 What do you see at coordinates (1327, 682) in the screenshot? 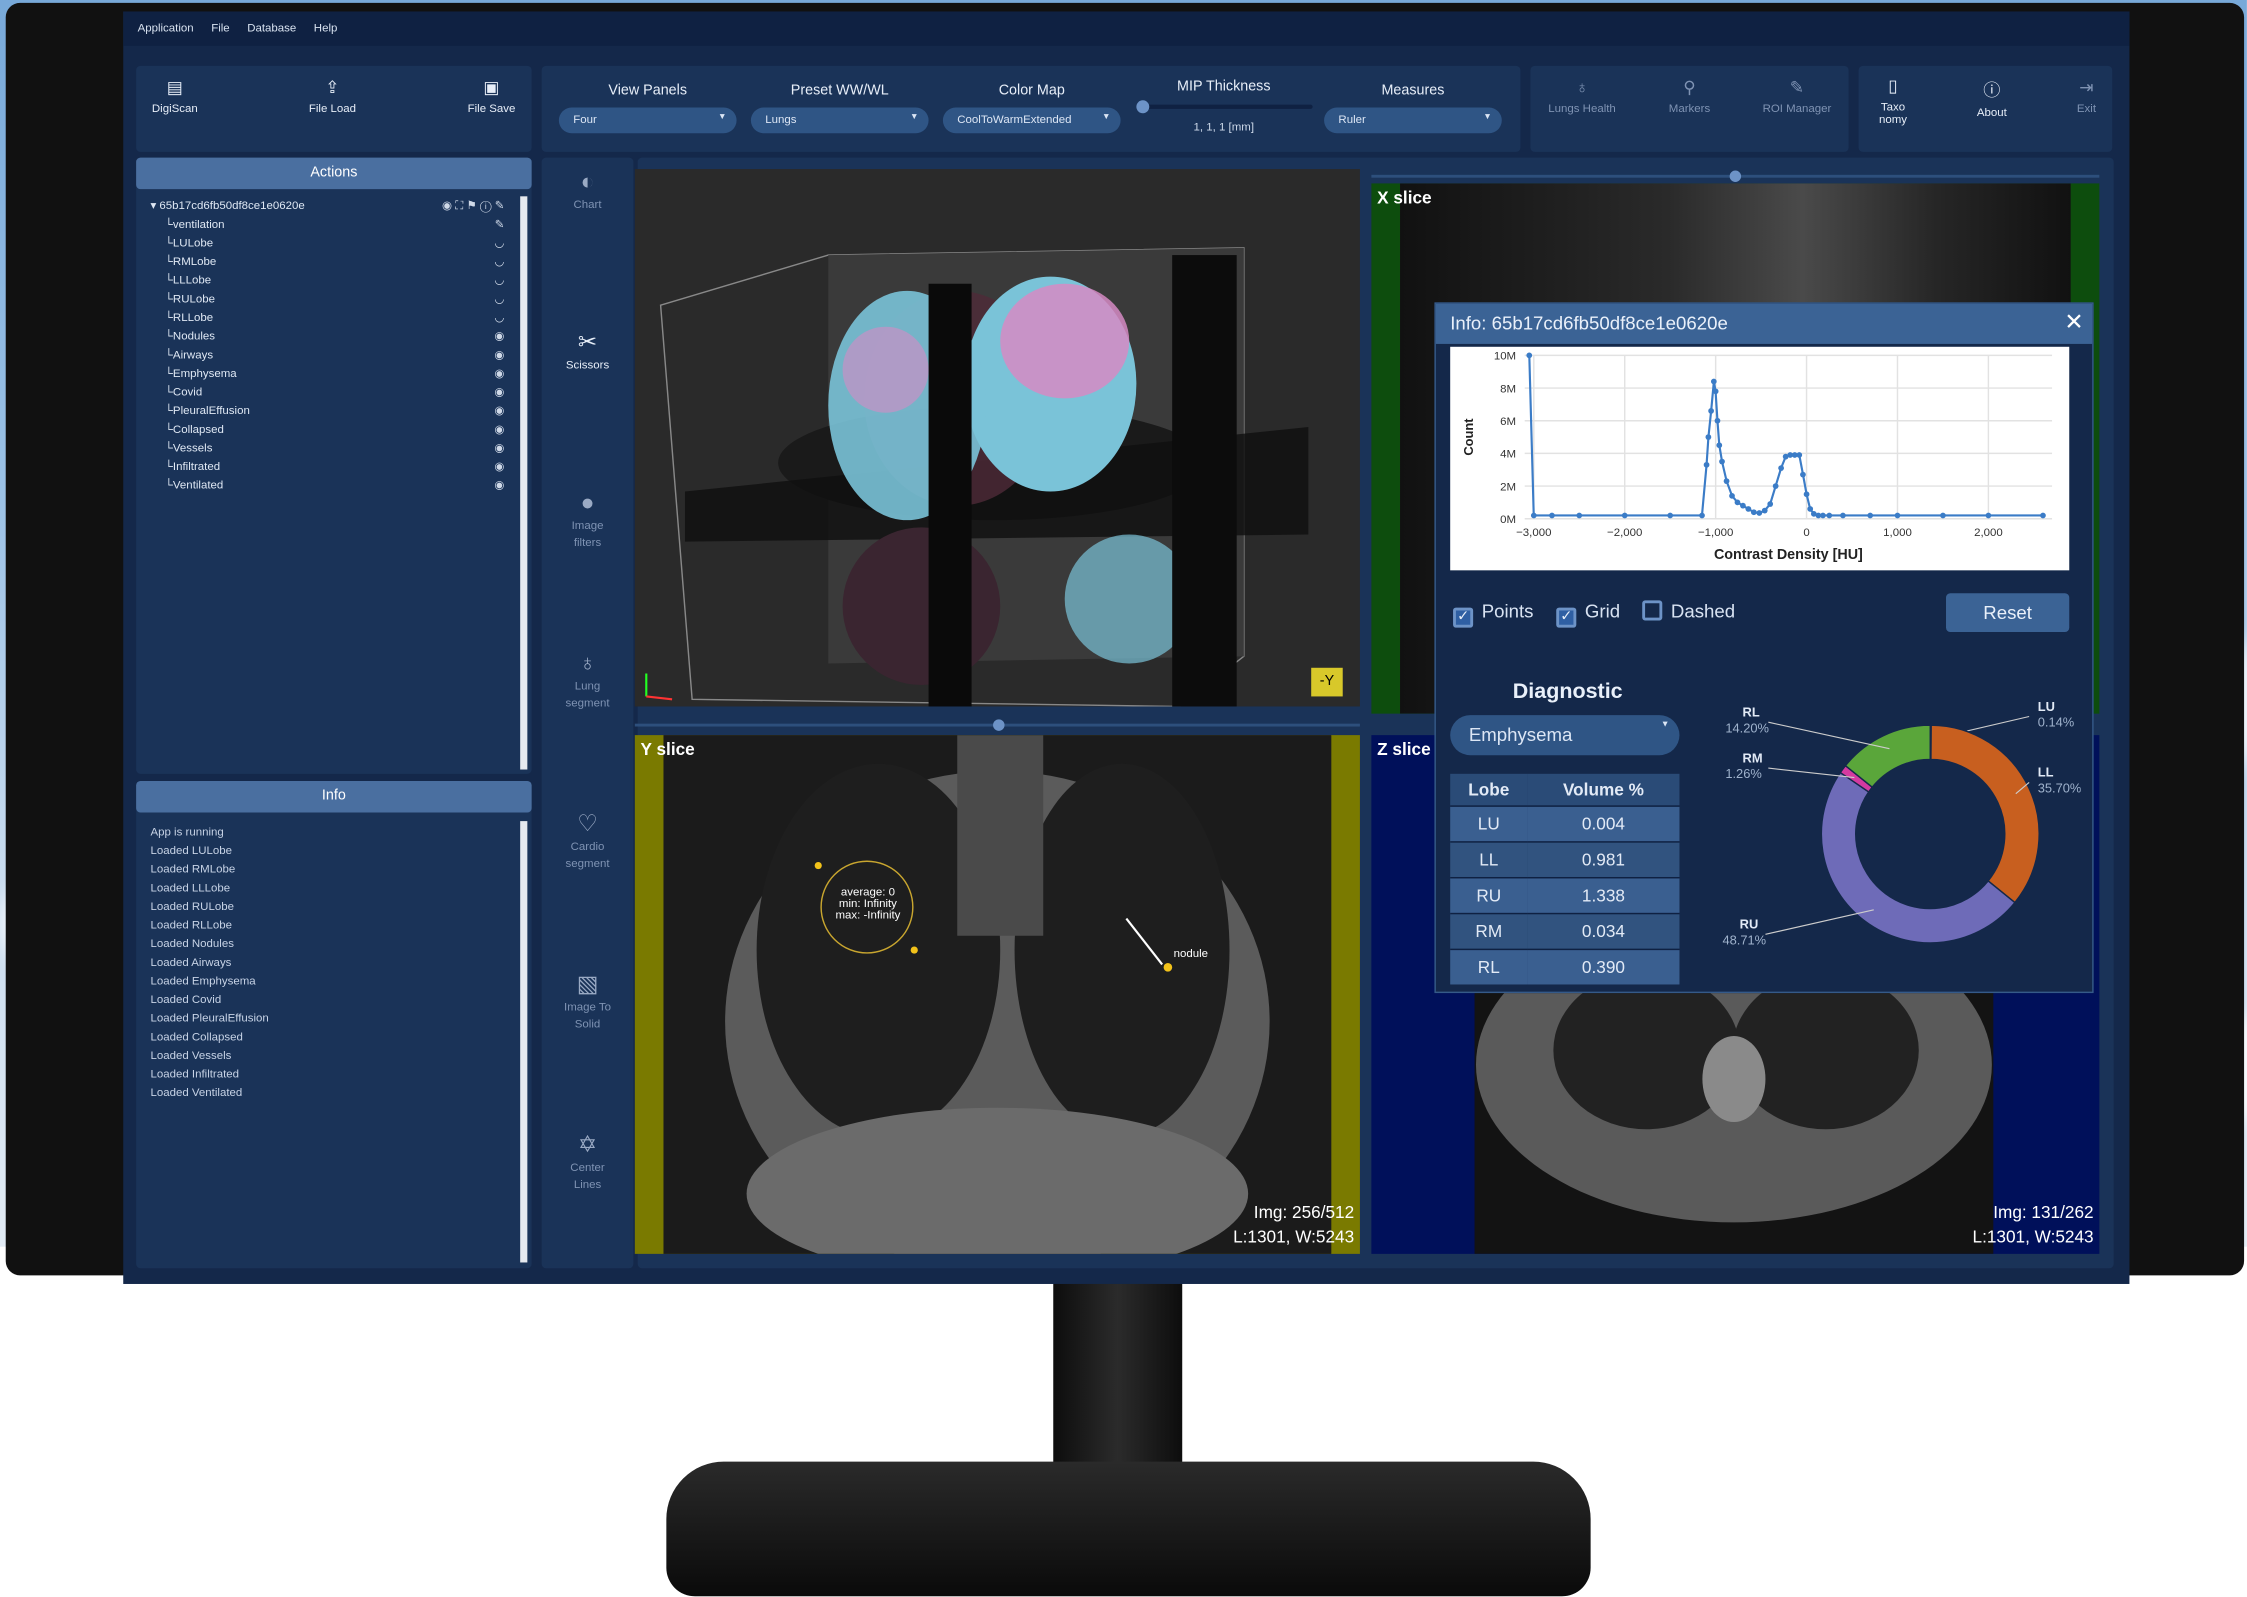
I see `orientation-cube: -Y` at bounding box center [1327, 682].